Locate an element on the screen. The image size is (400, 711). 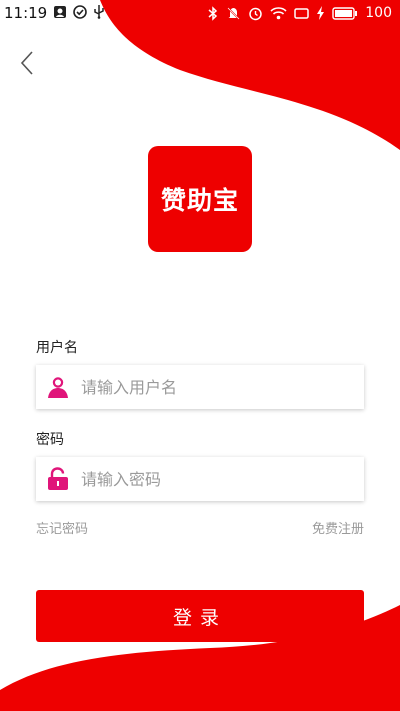
password-input is located at coordinates (222, 479).